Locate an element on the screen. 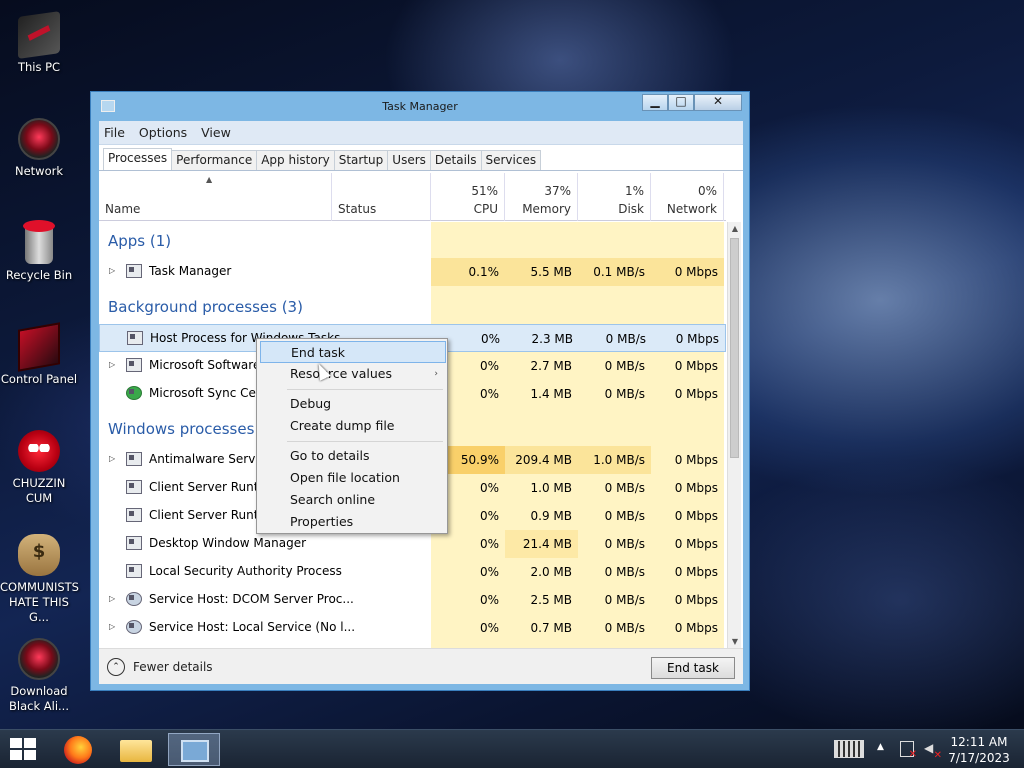 This screenshot has width=1024, height=768. keyboard-icon is located at coordinates (849, 749).